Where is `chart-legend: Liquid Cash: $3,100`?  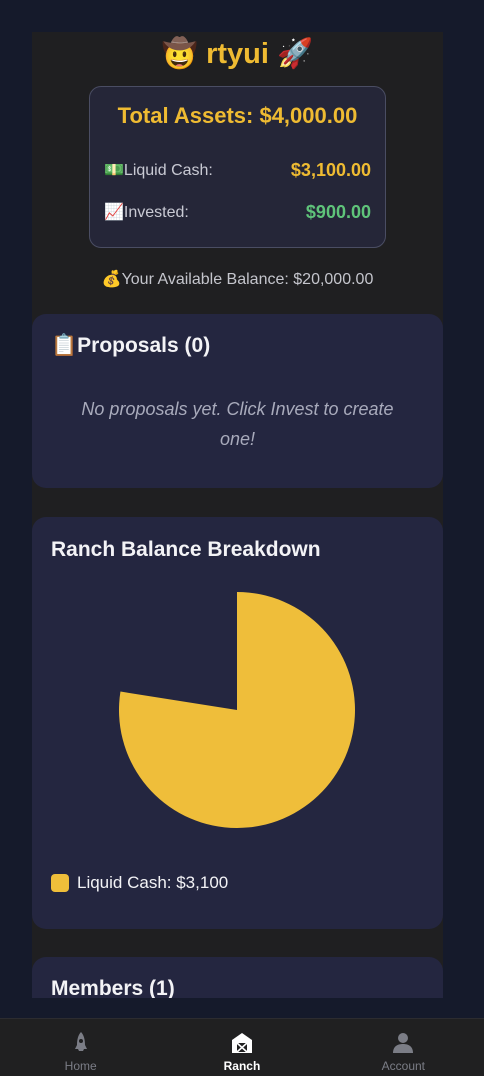
chart-legend: Liquid Cash: $3,100 is located at coordinates (139, 883).